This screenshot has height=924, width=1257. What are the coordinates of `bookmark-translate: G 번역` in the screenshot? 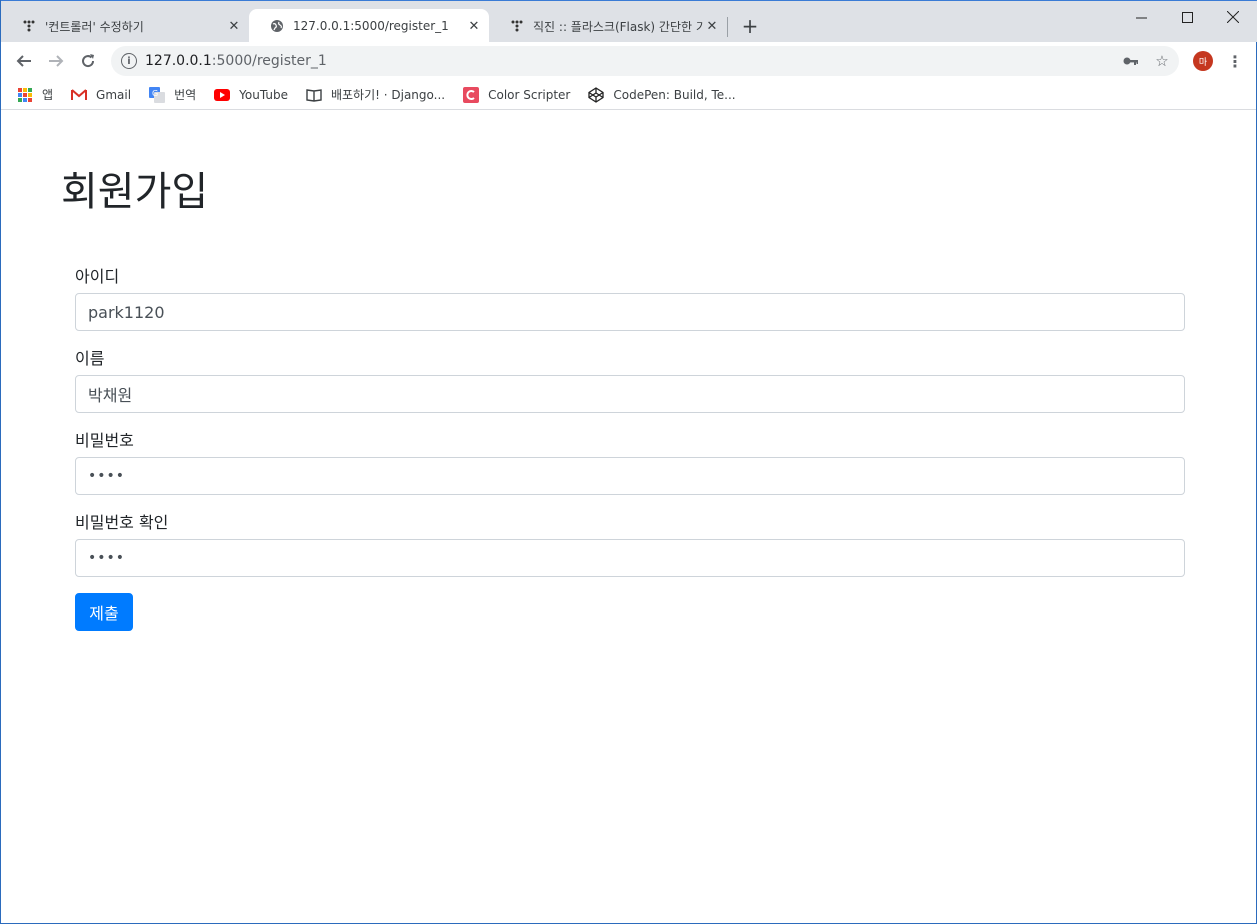 It's located at (172, 94).